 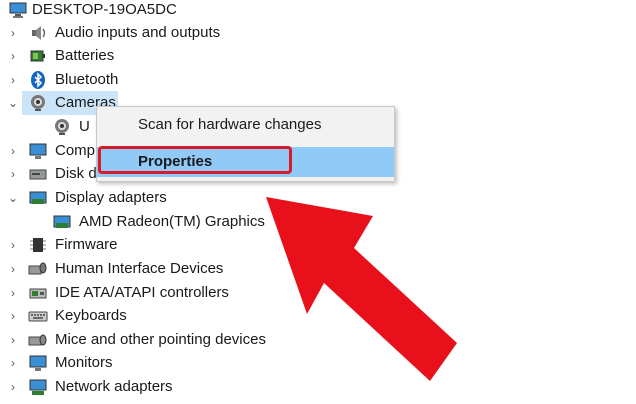 What do you see at coordinates (38, 269) in the screenshot?
I see `hid-icon` at bounding box center [38, 269].